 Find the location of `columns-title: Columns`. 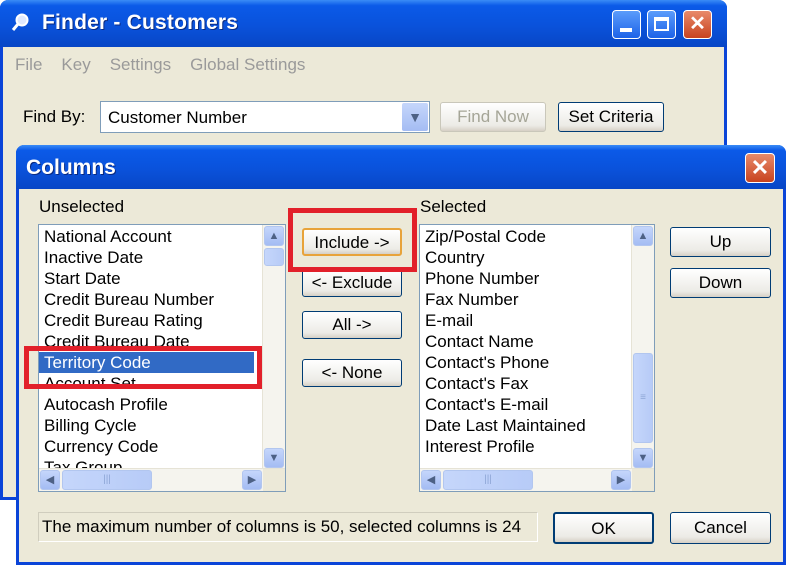

columns-title: Columns is located at coordinates (71, 167).